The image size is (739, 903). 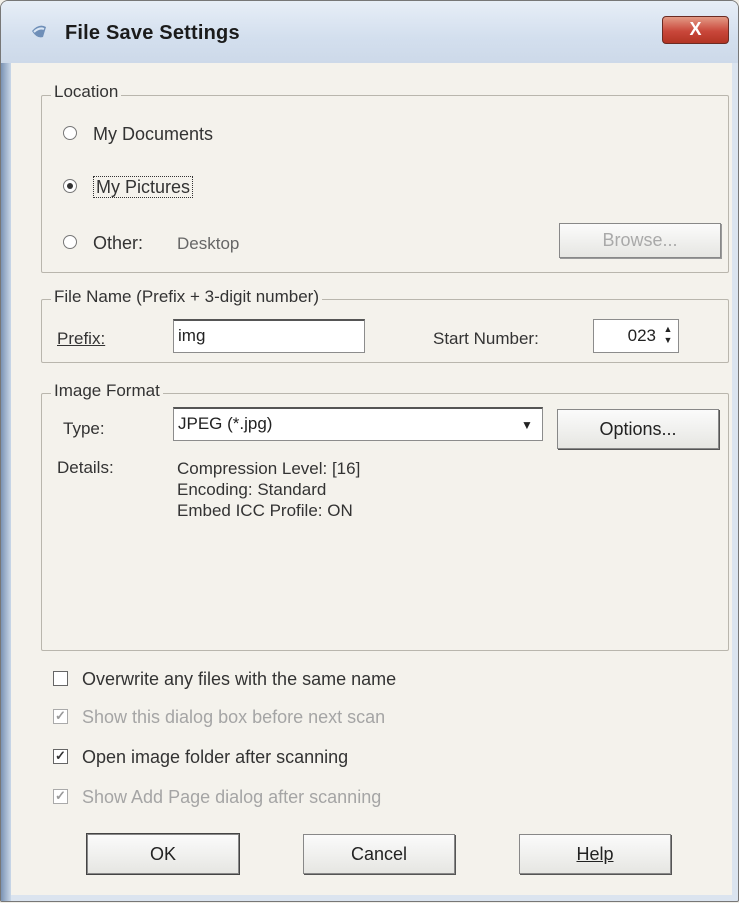 I want to click on spin-down-arrow-icon: ▼, so click(x=668, y=340).